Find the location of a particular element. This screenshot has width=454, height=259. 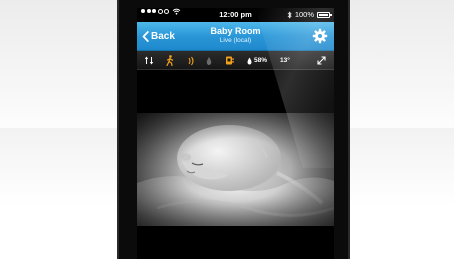

temperature-reading: 13° is located at coordinates (285, 60).